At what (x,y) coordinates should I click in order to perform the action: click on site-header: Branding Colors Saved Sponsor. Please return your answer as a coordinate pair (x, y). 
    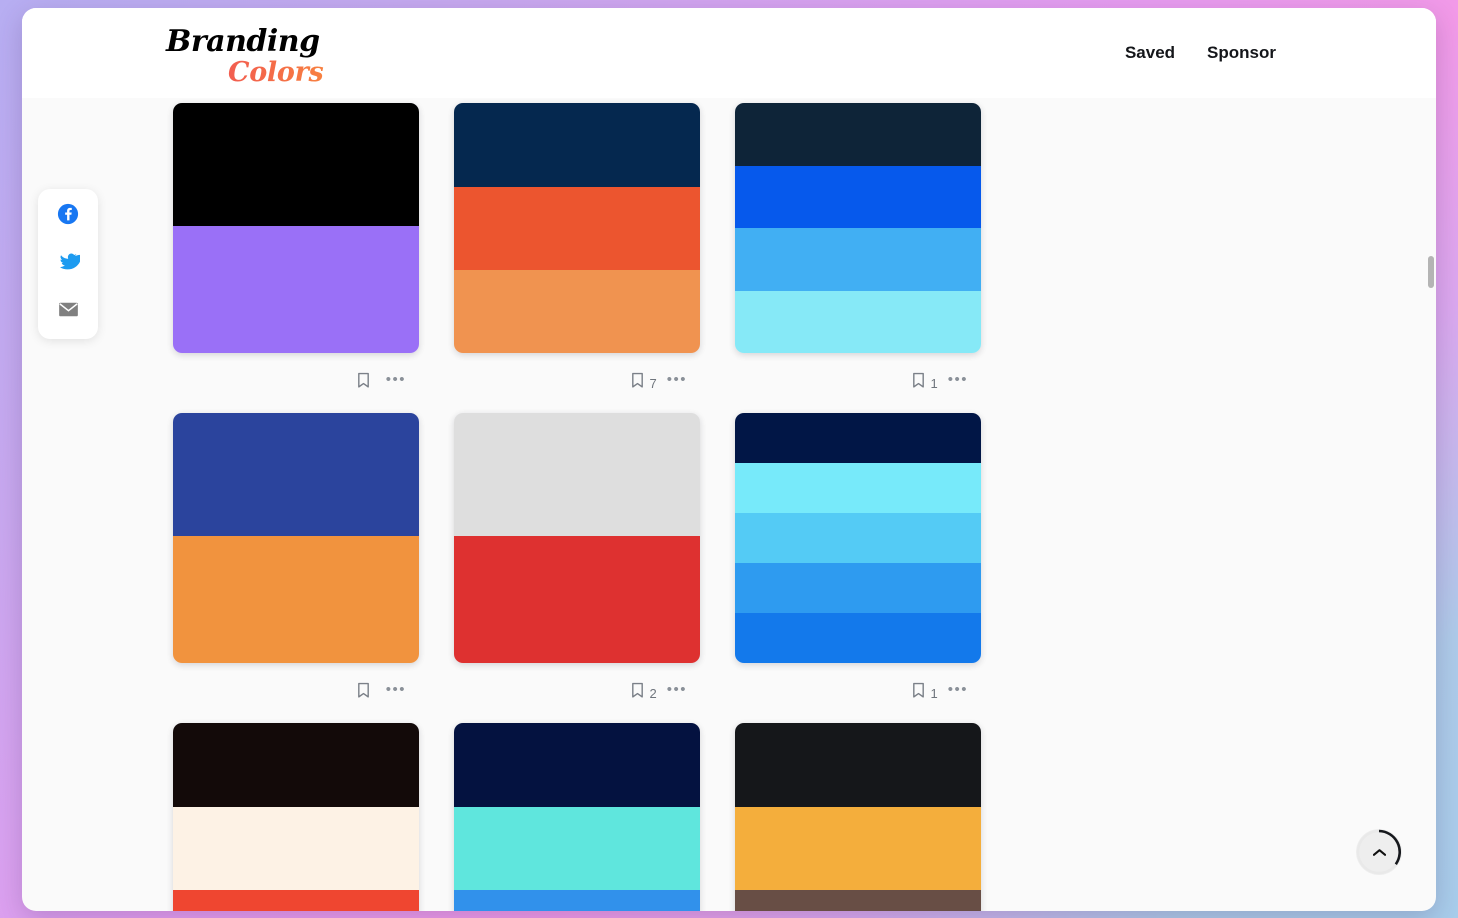
    Looking at the image, I should click on (729, 53).